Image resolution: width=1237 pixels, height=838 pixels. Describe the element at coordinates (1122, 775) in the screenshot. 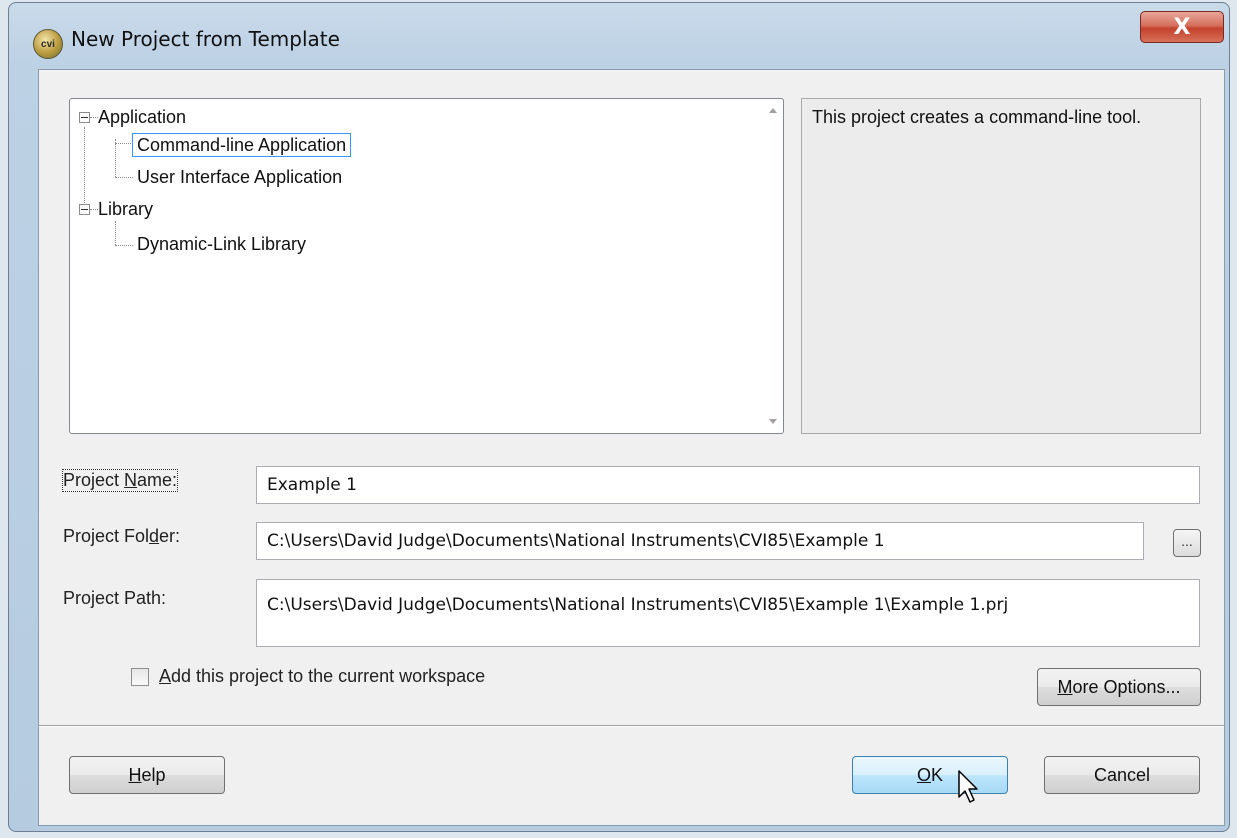

I see `cancel-button: Cancel` at that location.